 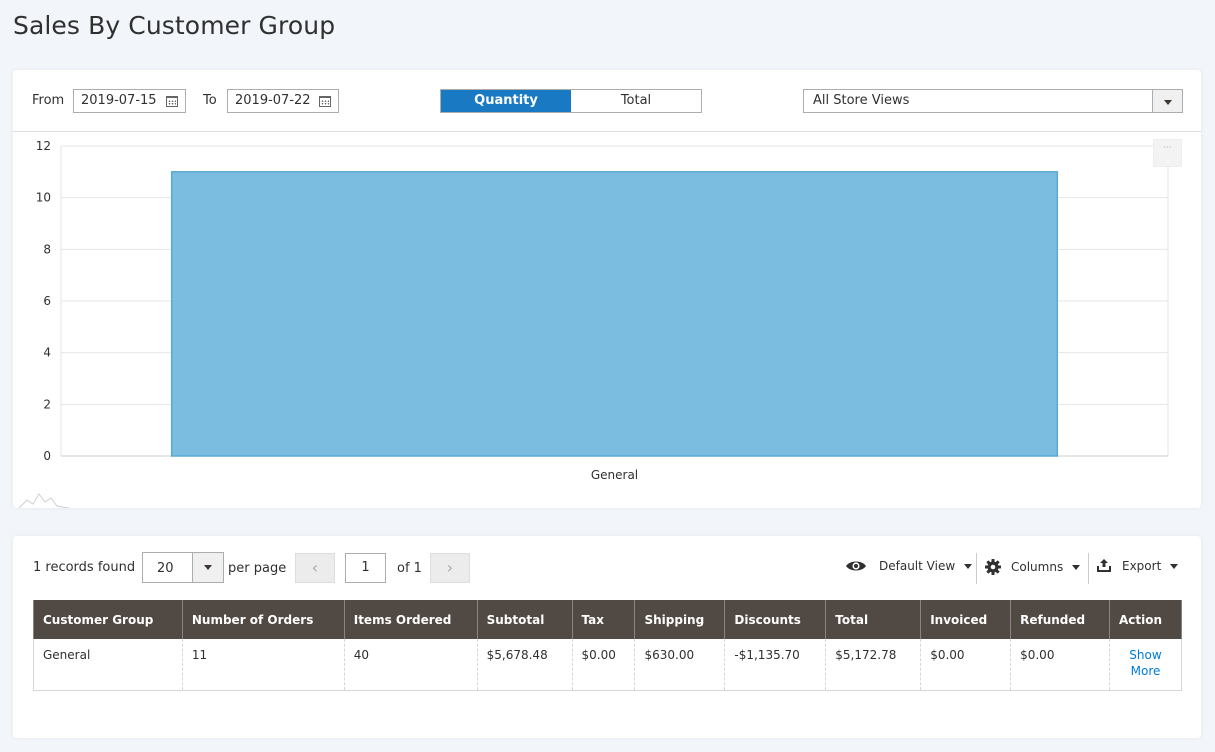 What do you see at coordinates (1060, 619) in the screenshot?
I see `column-header: Refunded` at bounding box center [1060, 619].